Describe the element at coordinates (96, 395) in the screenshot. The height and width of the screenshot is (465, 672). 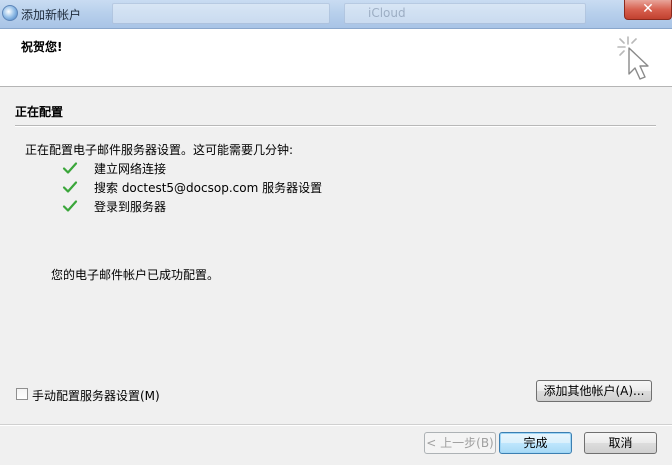
I see `manual-config-label: 手动配置服务器设置(M)` at that location.